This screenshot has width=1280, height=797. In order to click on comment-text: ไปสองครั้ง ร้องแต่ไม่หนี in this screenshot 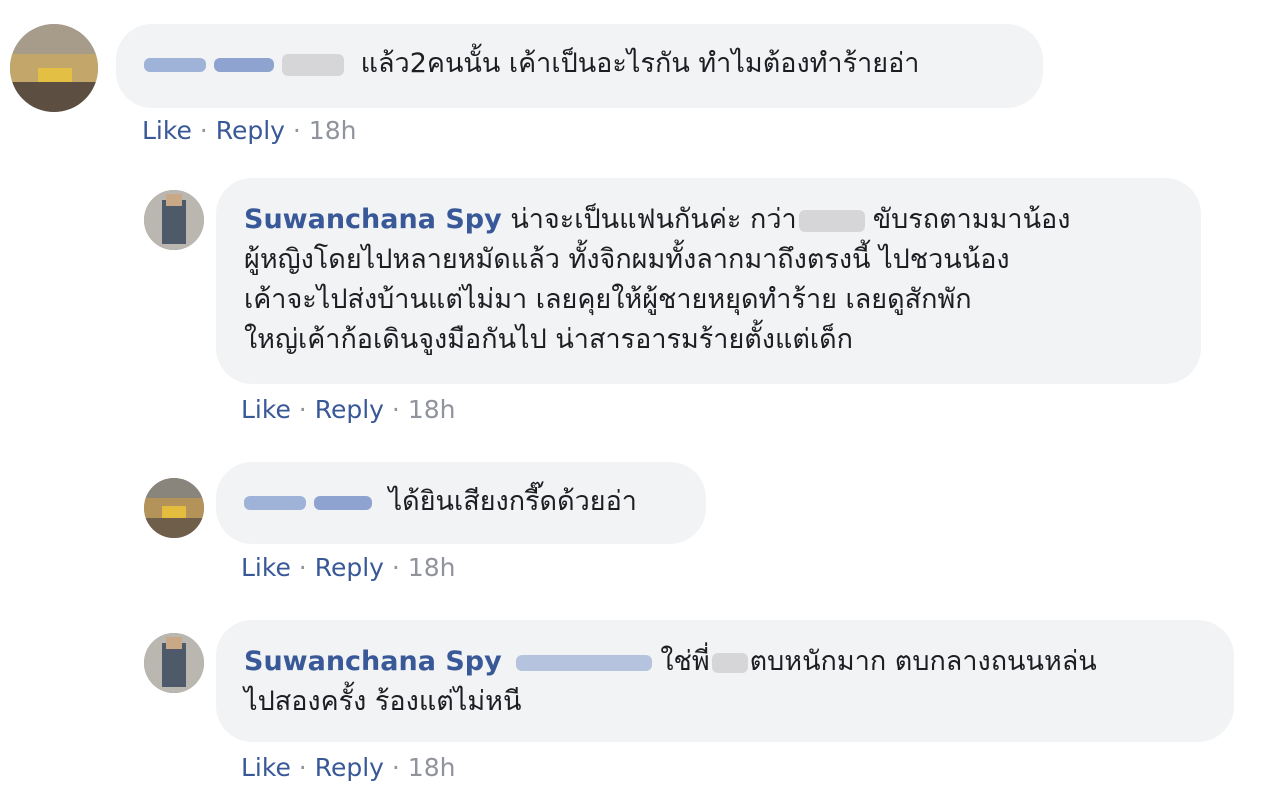, I will do `click(383, 701)`.